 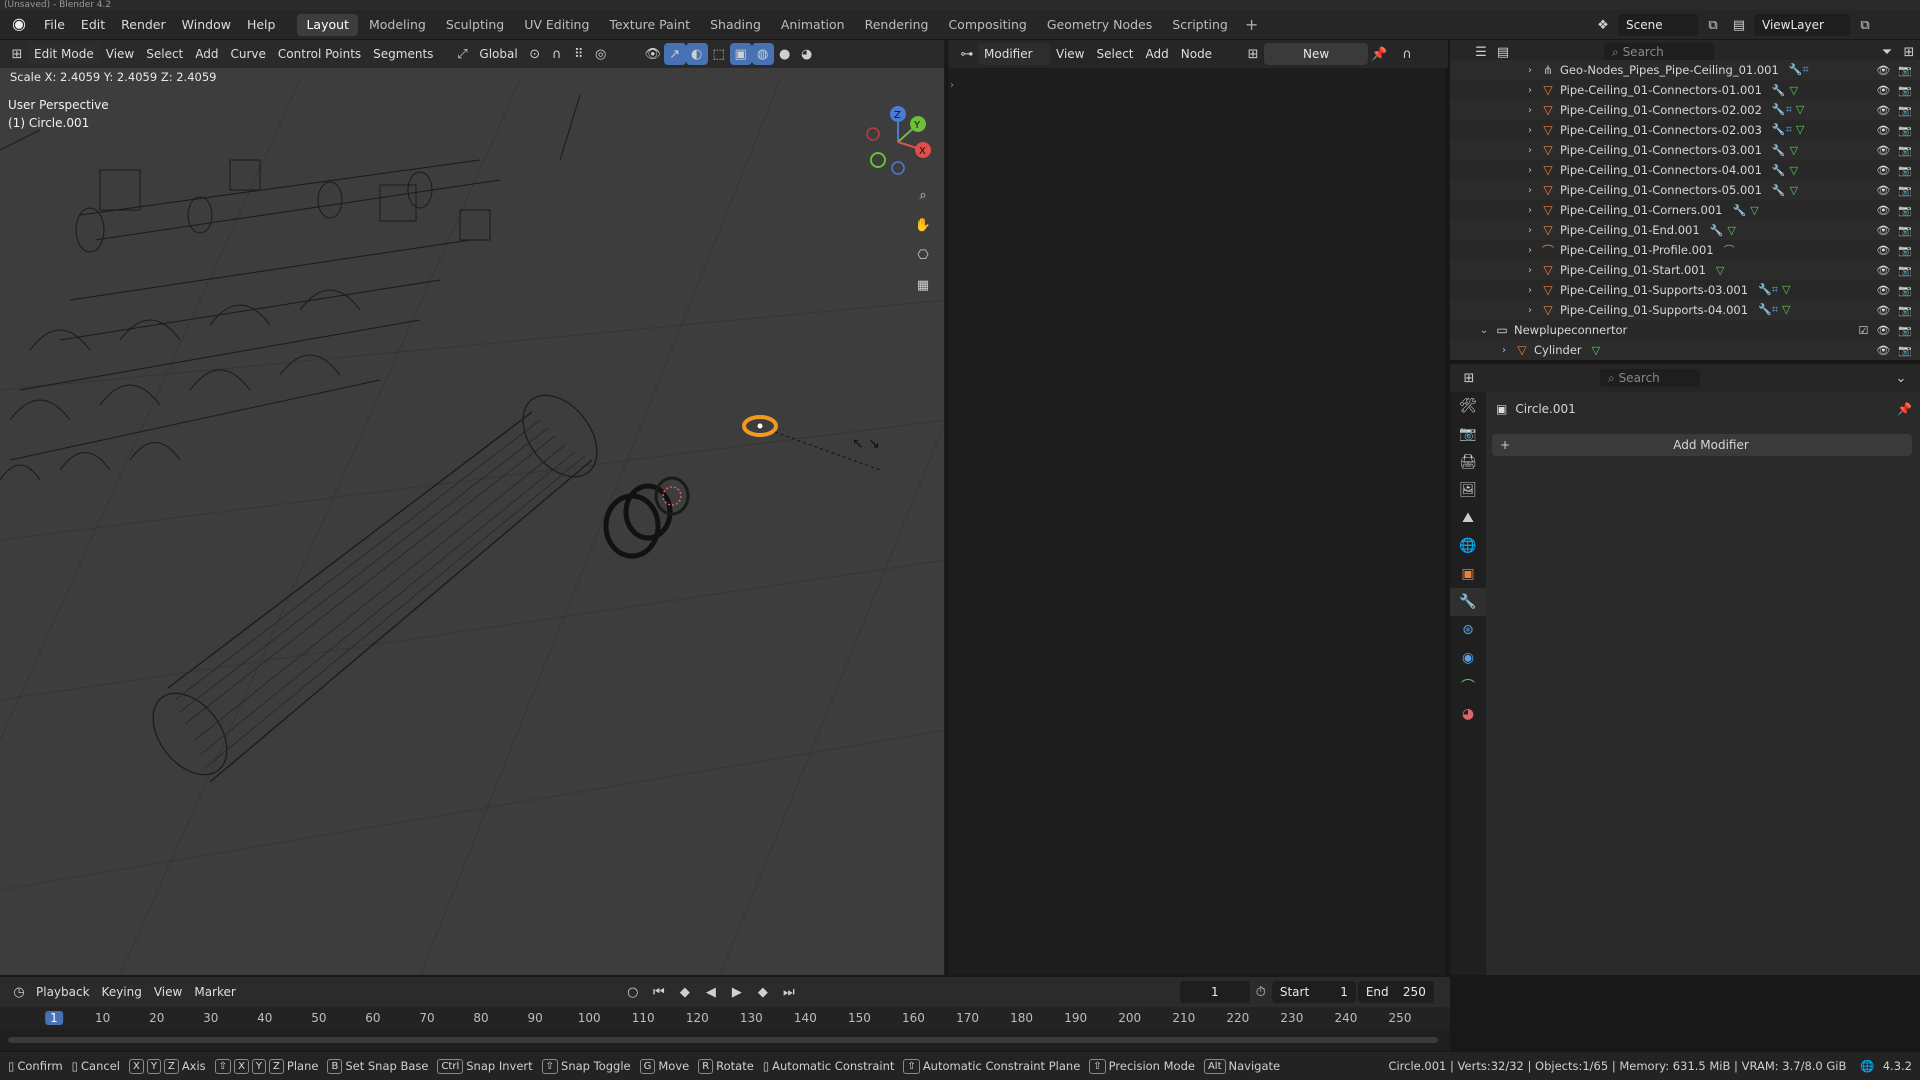 I want to click on overlay-toggle-icon: ◐, so click(x=696, y=54).